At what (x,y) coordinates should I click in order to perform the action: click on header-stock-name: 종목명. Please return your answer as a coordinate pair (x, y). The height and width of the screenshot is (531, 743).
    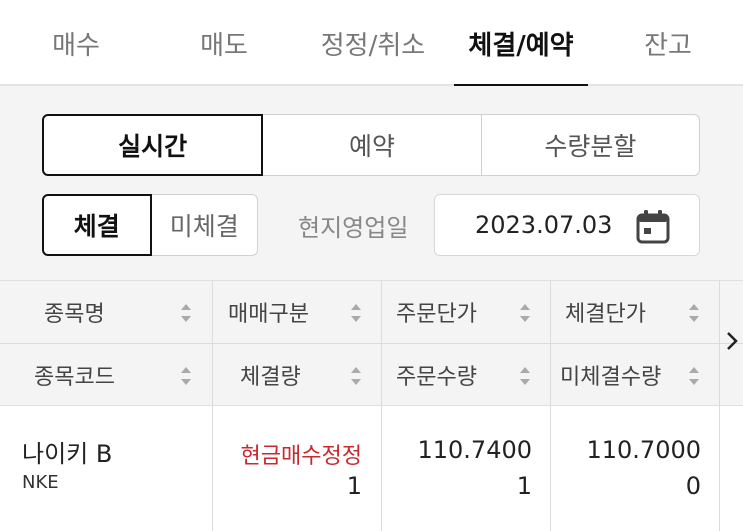
    Looking at the image, I should click on (74, 312).